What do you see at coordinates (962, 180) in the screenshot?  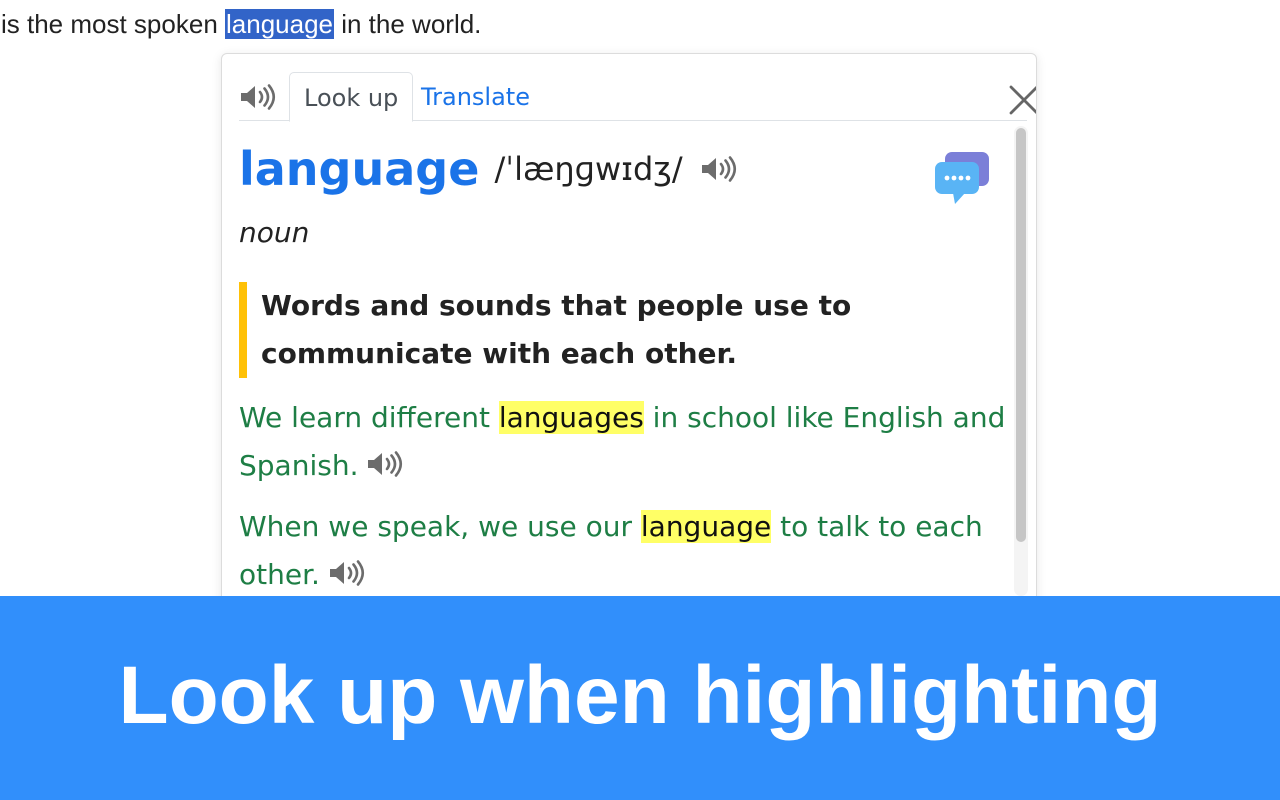 I see `chat-bubbles-icon` at bounding box center [962, 180].